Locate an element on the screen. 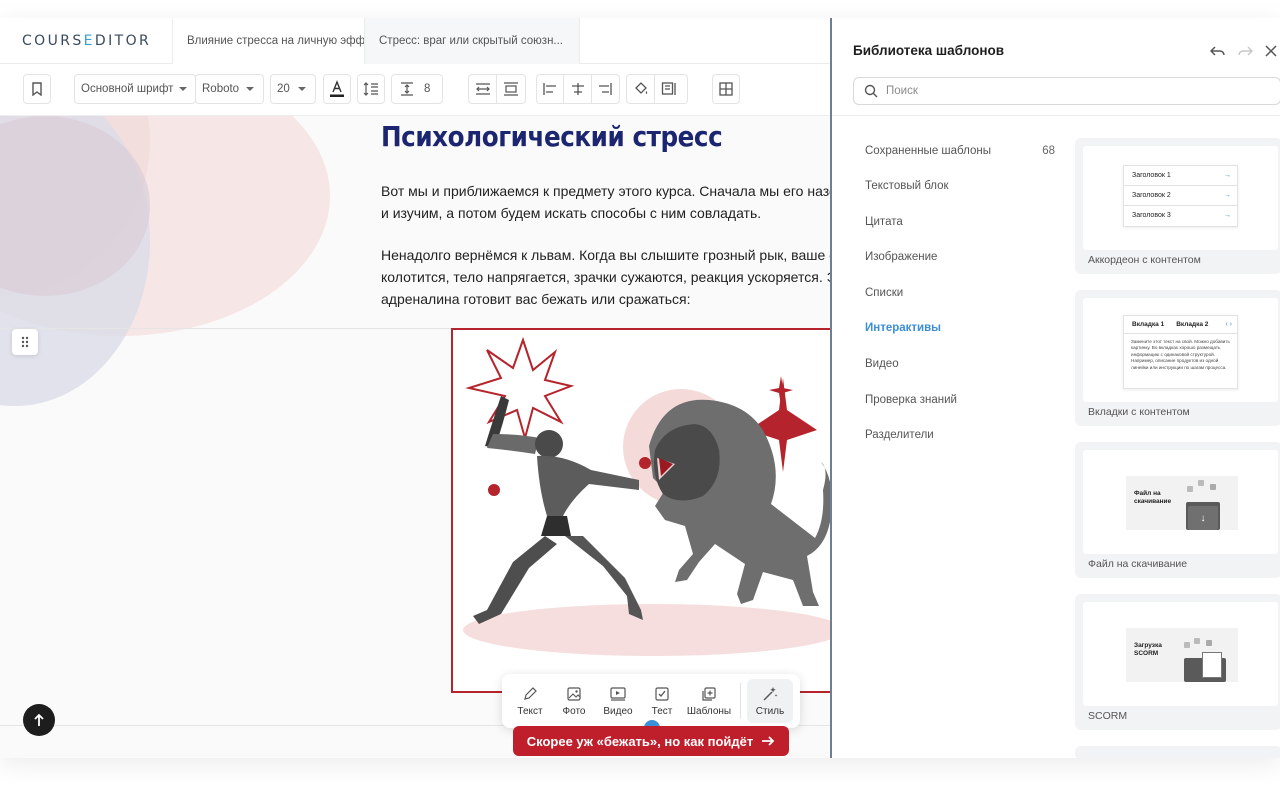 The image size is (1280, 789). grid-icon is located at coordinates (726, 89).